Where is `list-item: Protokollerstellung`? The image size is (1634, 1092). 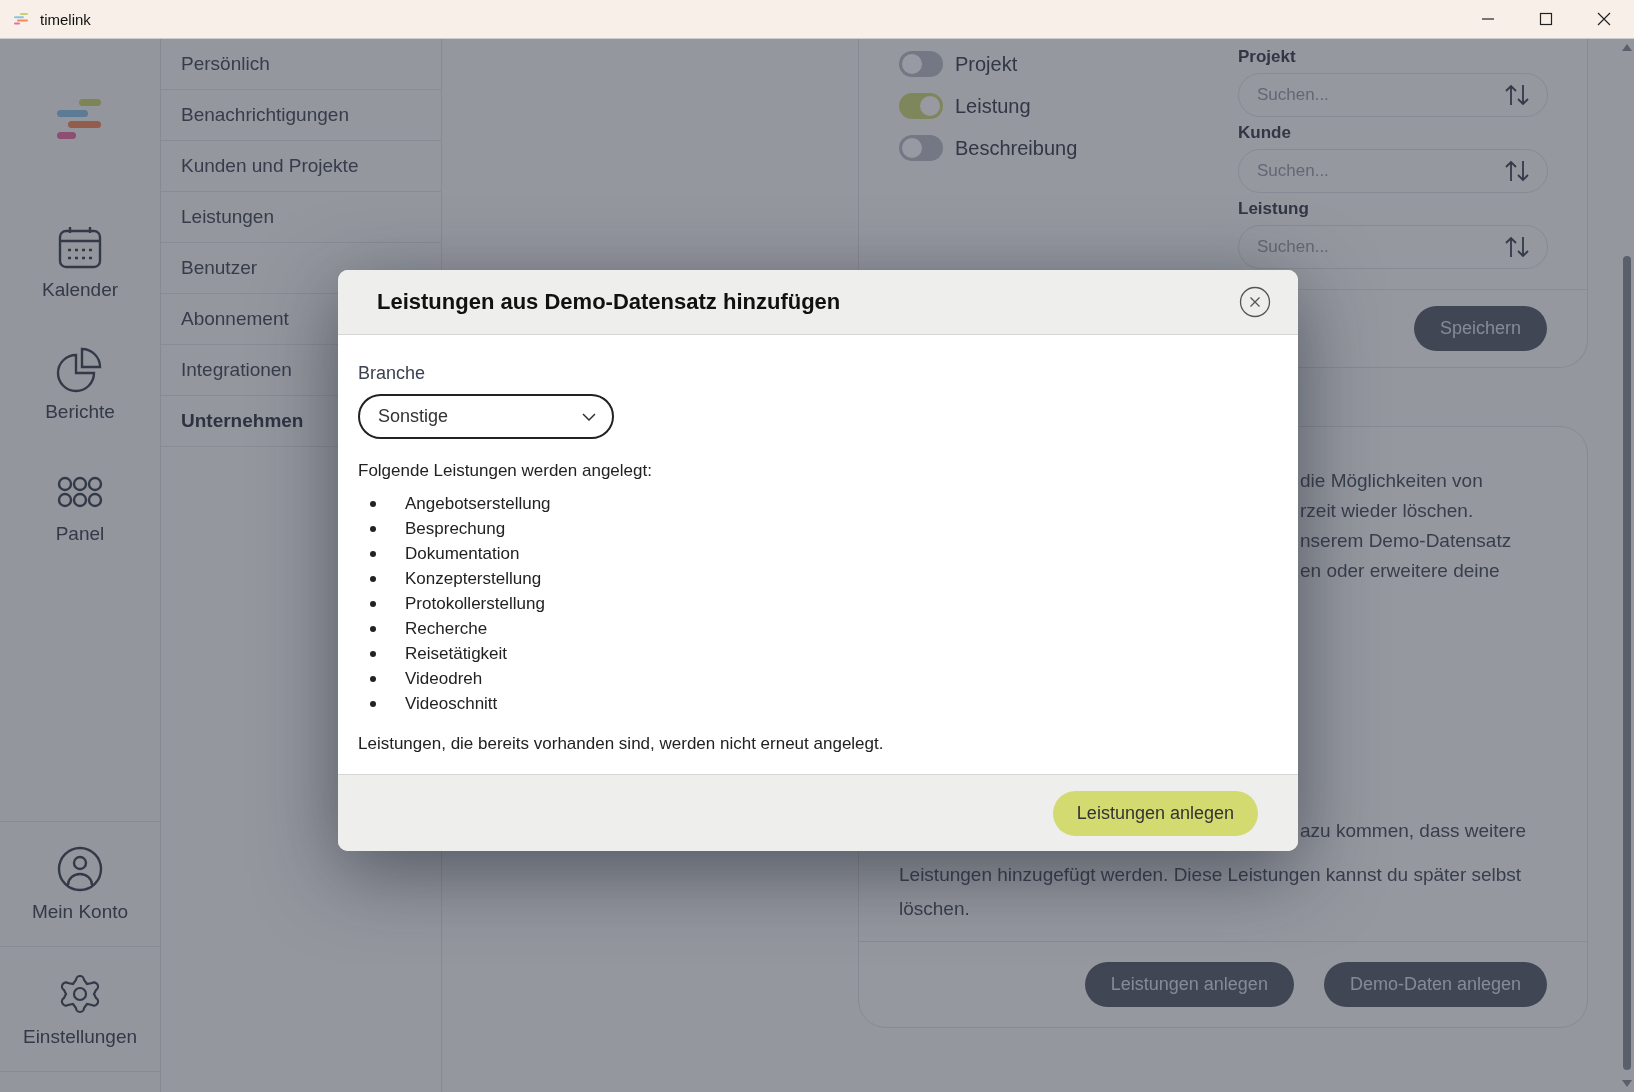
list-item: Protokollerstellung is located at coordinates (475, 603).